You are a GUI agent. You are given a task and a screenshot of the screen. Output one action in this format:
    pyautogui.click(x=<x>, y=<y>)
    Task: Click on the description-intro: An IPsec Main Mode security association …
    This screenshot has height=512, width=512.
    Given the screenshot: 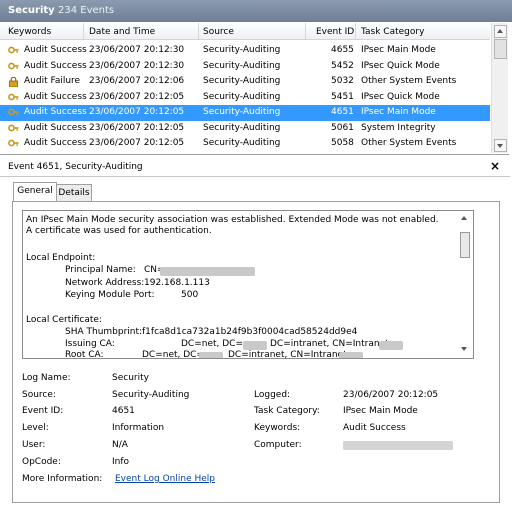 What is the action you would take?
    pyautogui.click(x=232, y=225)
    